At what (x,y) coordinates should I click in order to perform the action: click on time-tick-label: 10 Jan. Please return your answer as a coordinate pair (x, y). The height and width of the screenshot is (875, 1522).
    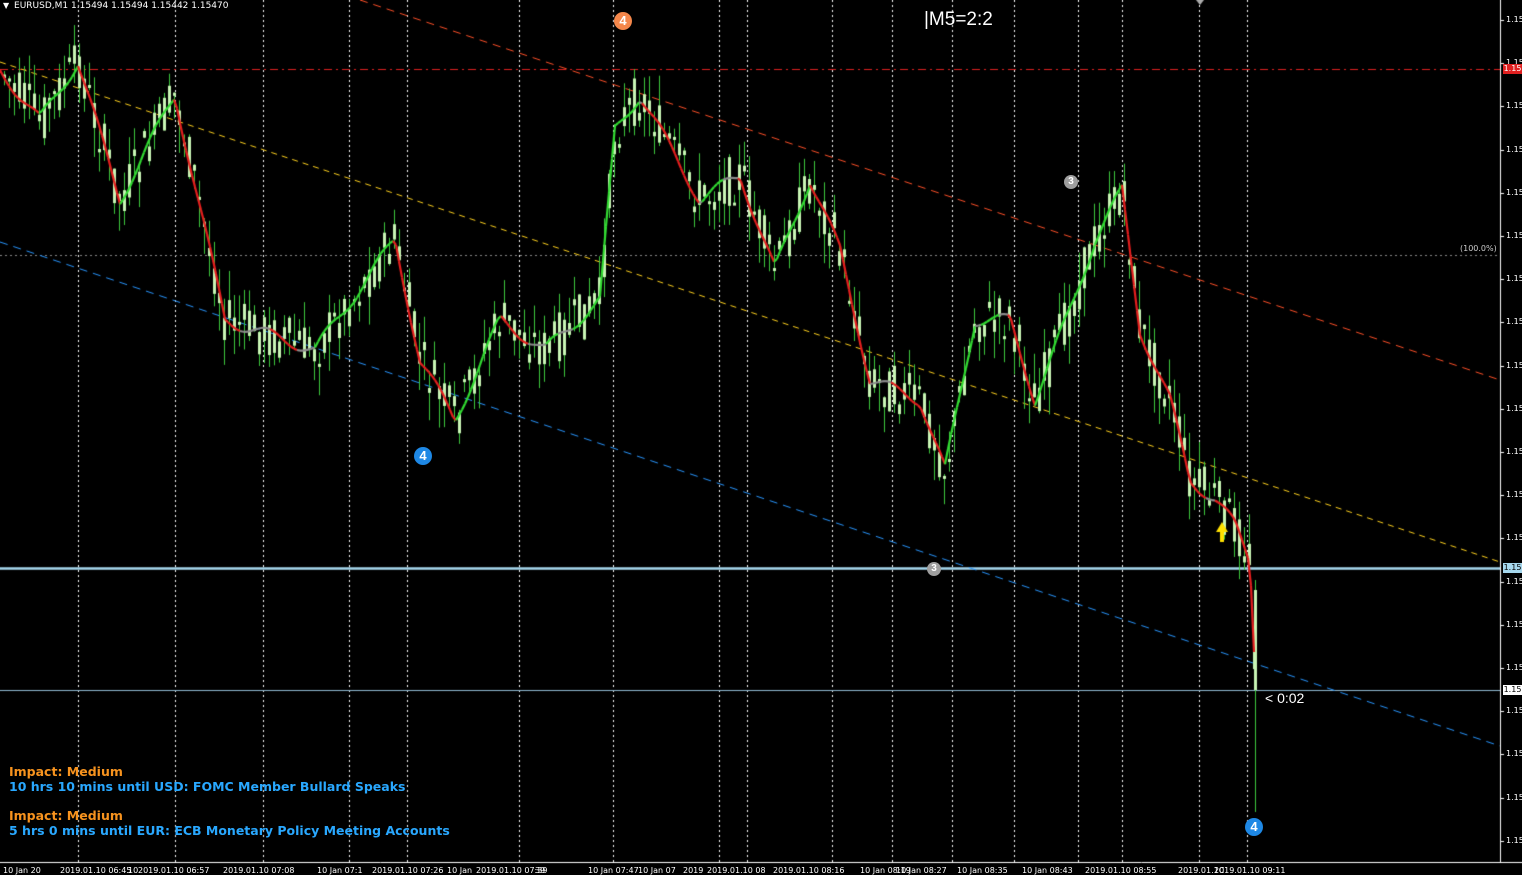
    Looking at the image, I should click on (460, 870).